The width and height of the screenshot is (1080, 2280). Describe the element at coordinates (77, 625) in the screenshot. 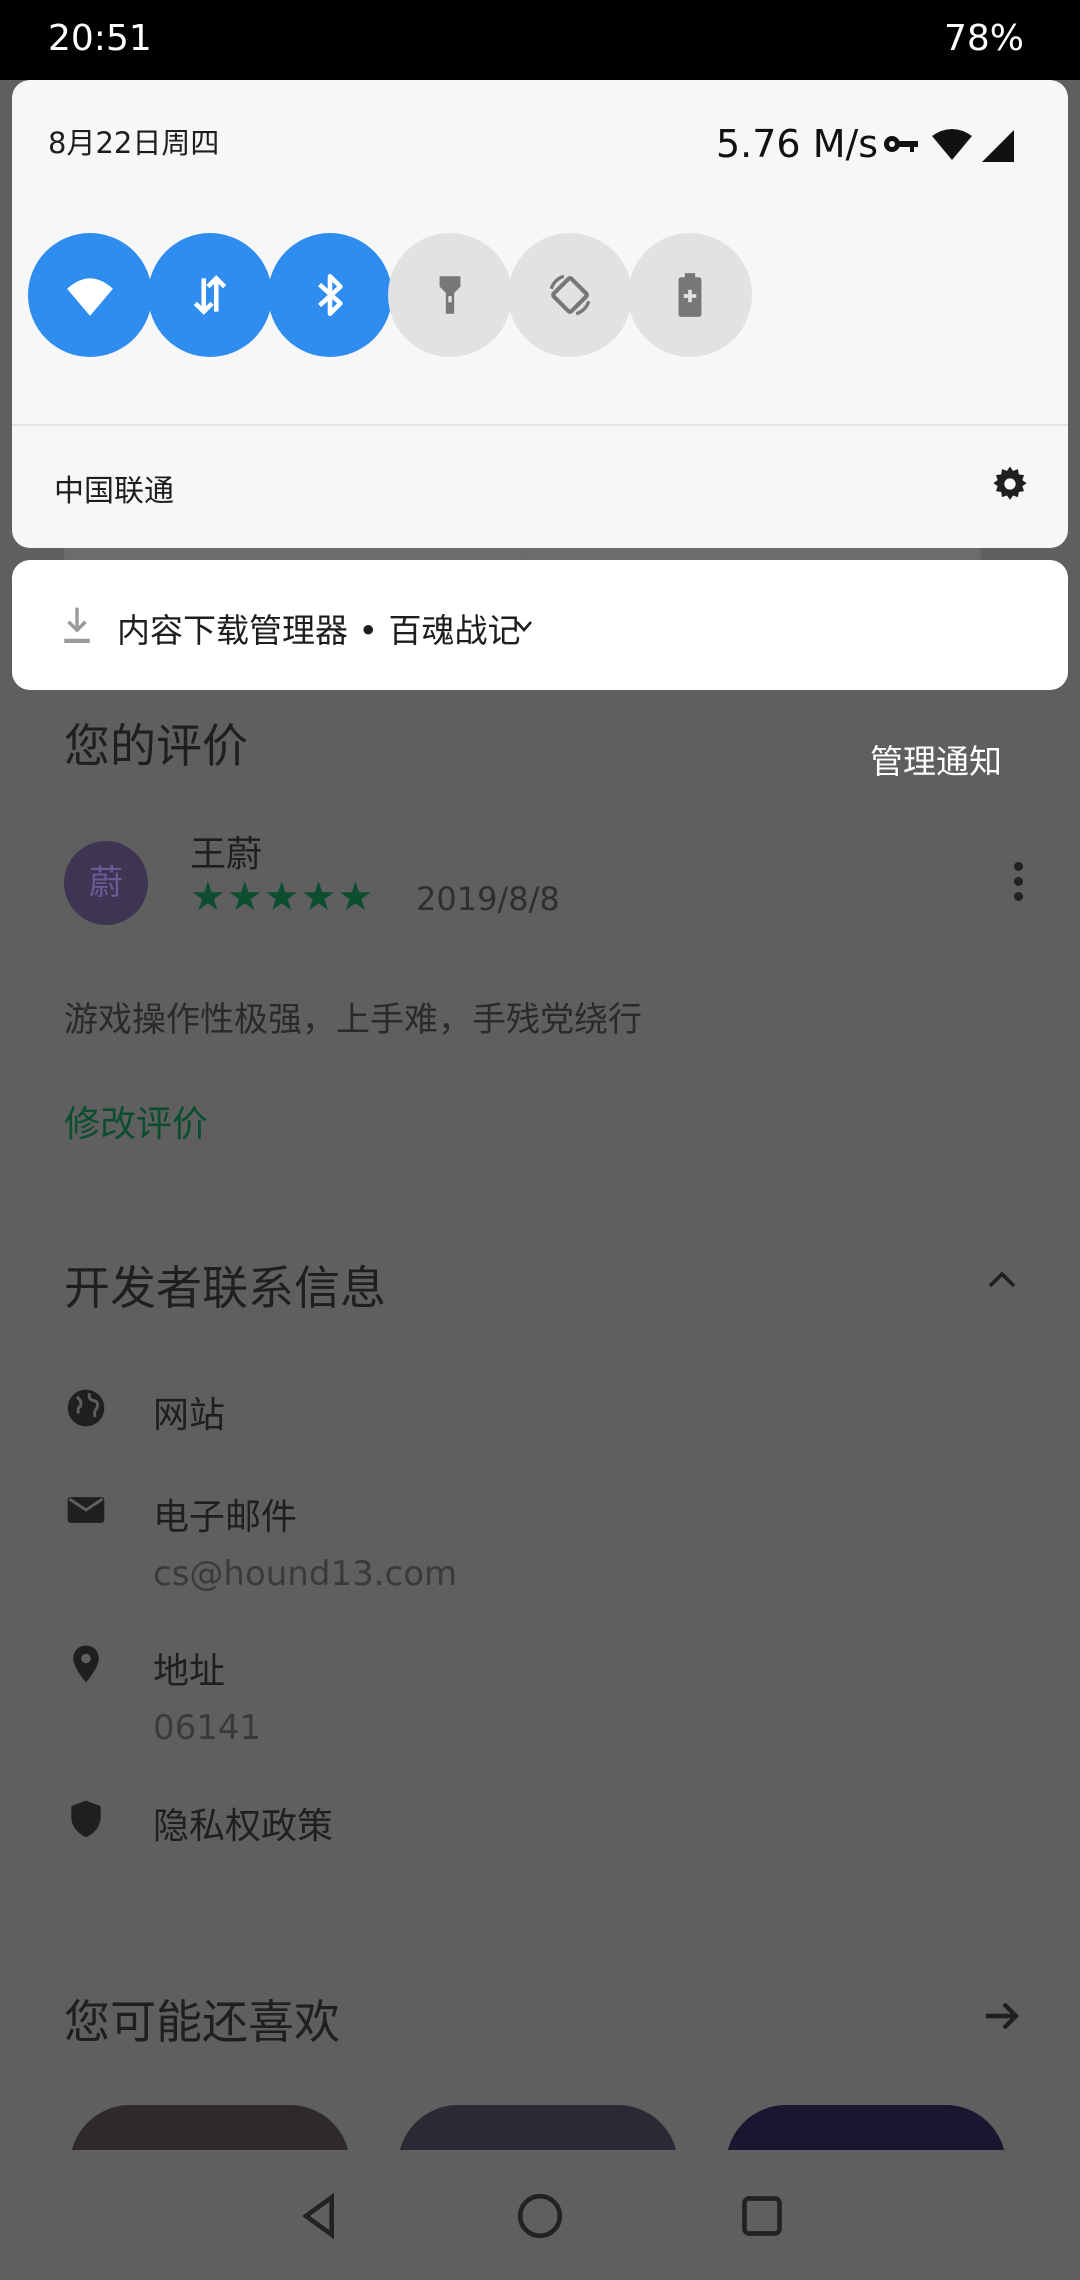

I see `download-icon` at that location.